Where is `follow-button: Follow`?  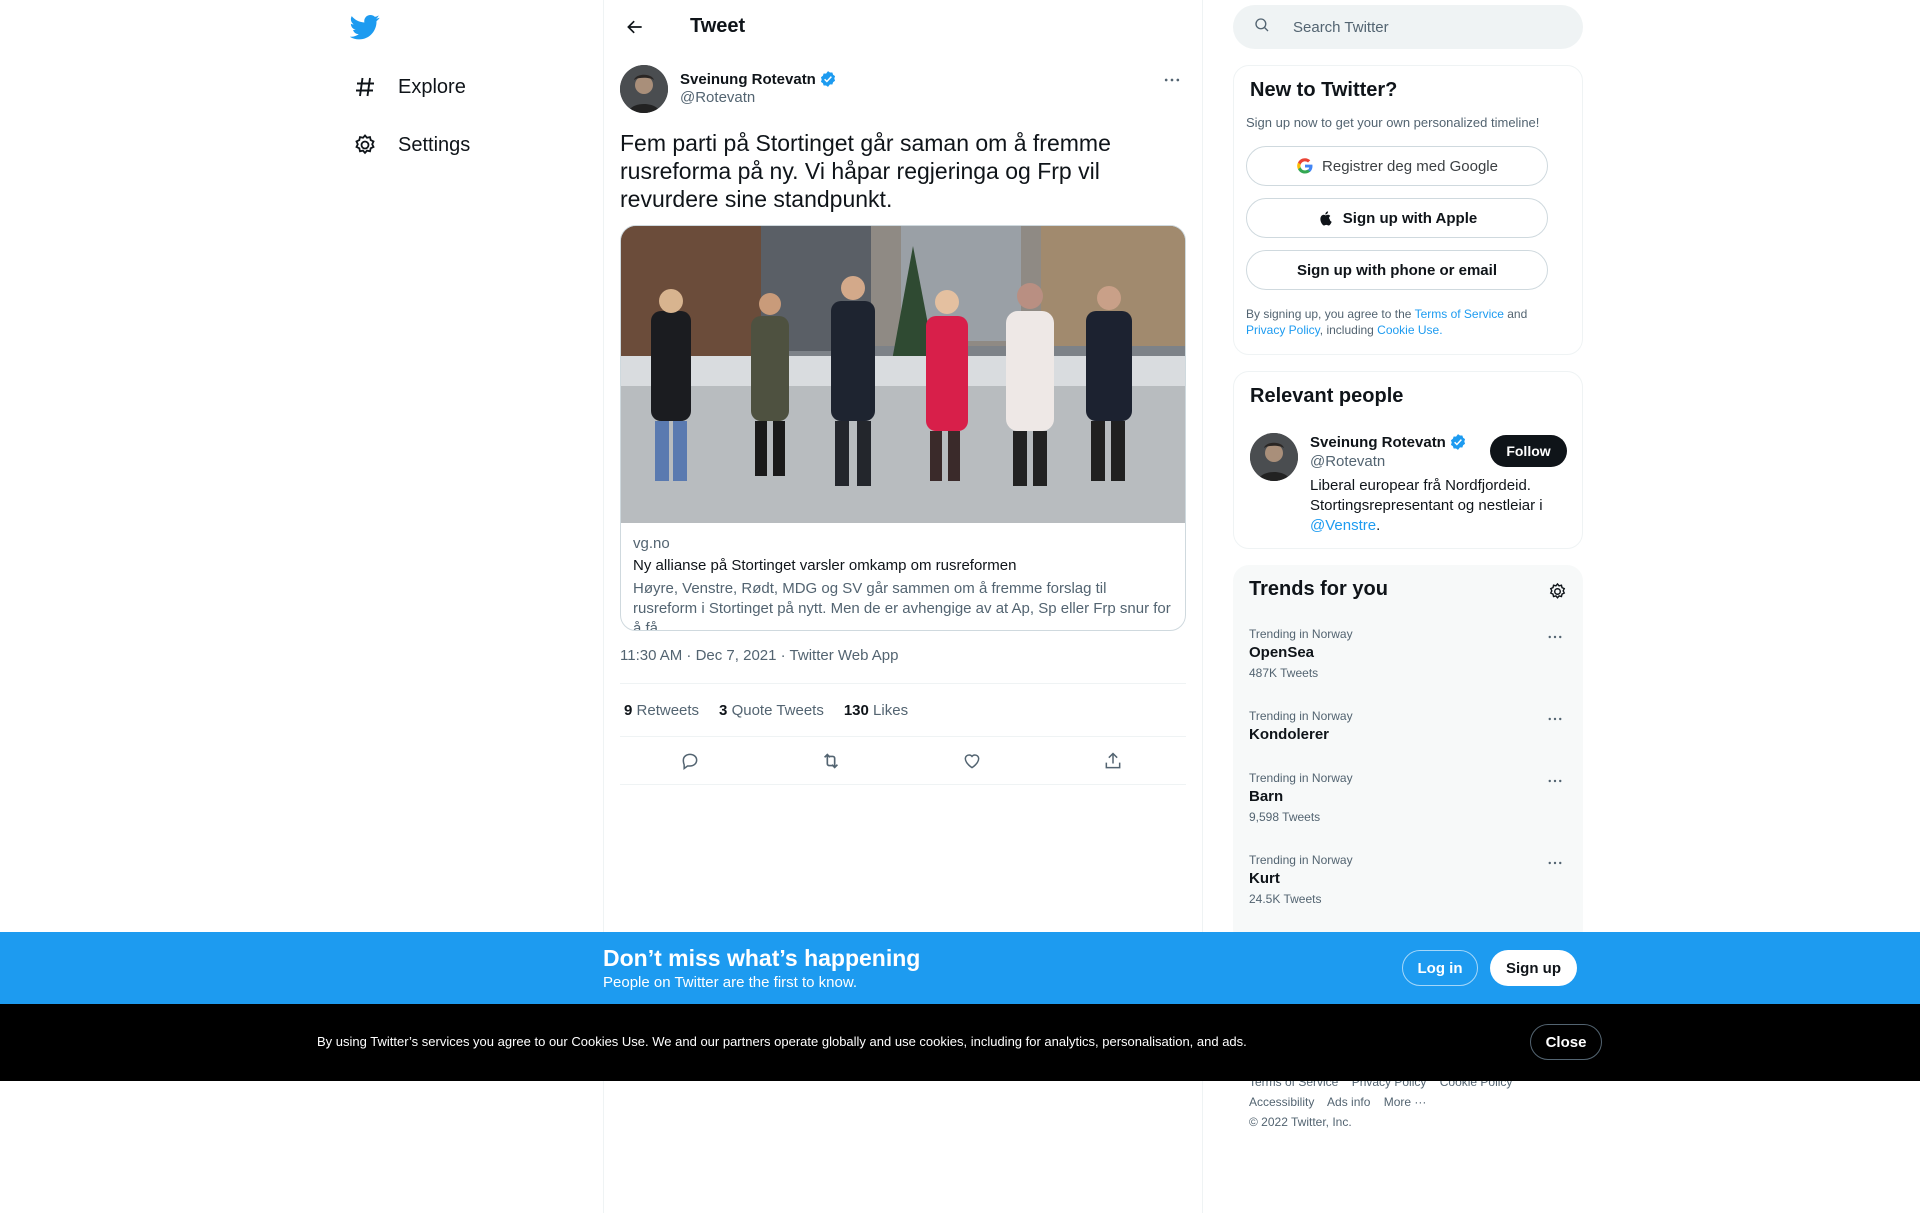
follow-button: Follow is located at coordinates (1528, 451).